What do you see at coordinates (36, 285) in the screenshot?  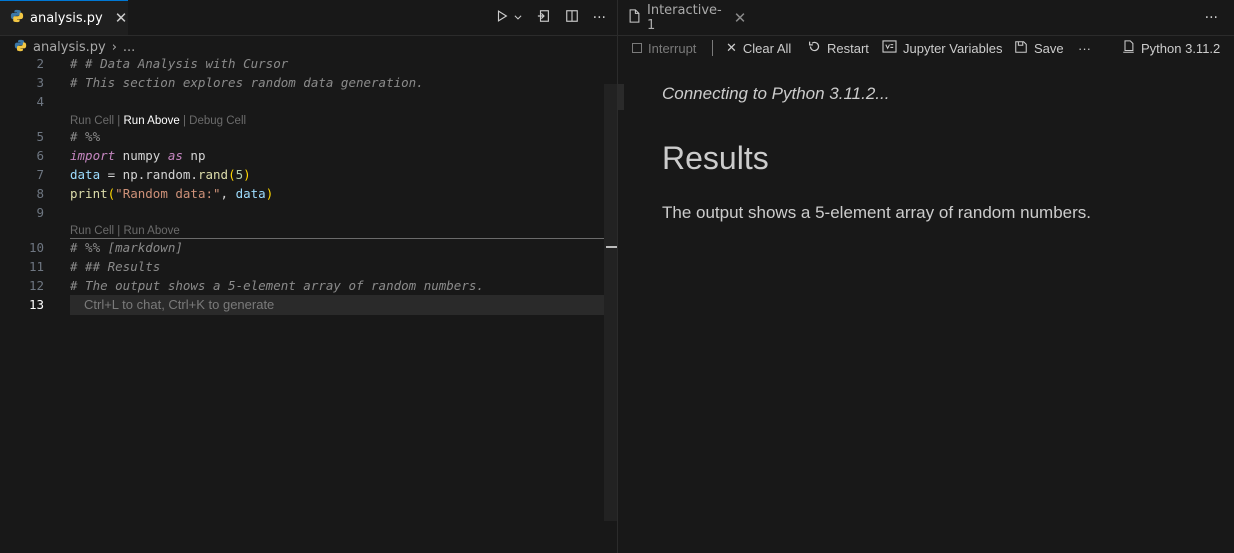 I see `line-number: 12` at bounding box center [36, 285].